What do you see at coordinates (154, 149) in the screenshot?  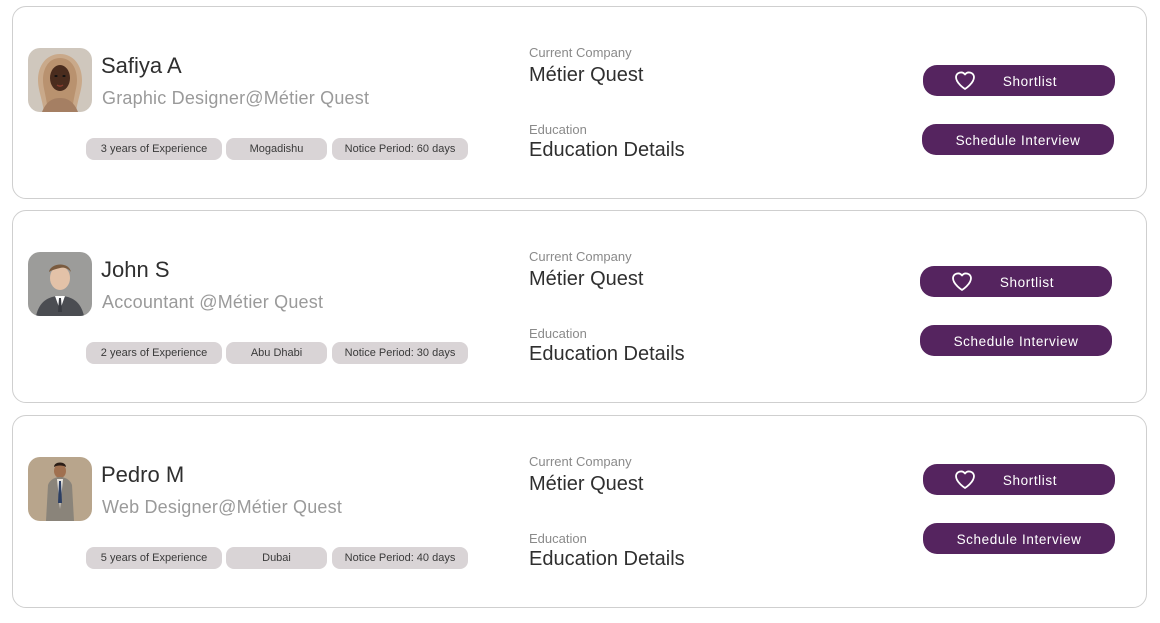 I see `experience-tag: 3 years of Experience` at bounding box center [154, 149].